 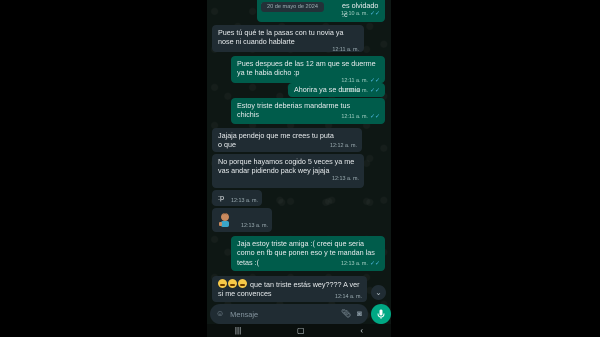 I want to click on mic-button, so click(x=381, y=314).